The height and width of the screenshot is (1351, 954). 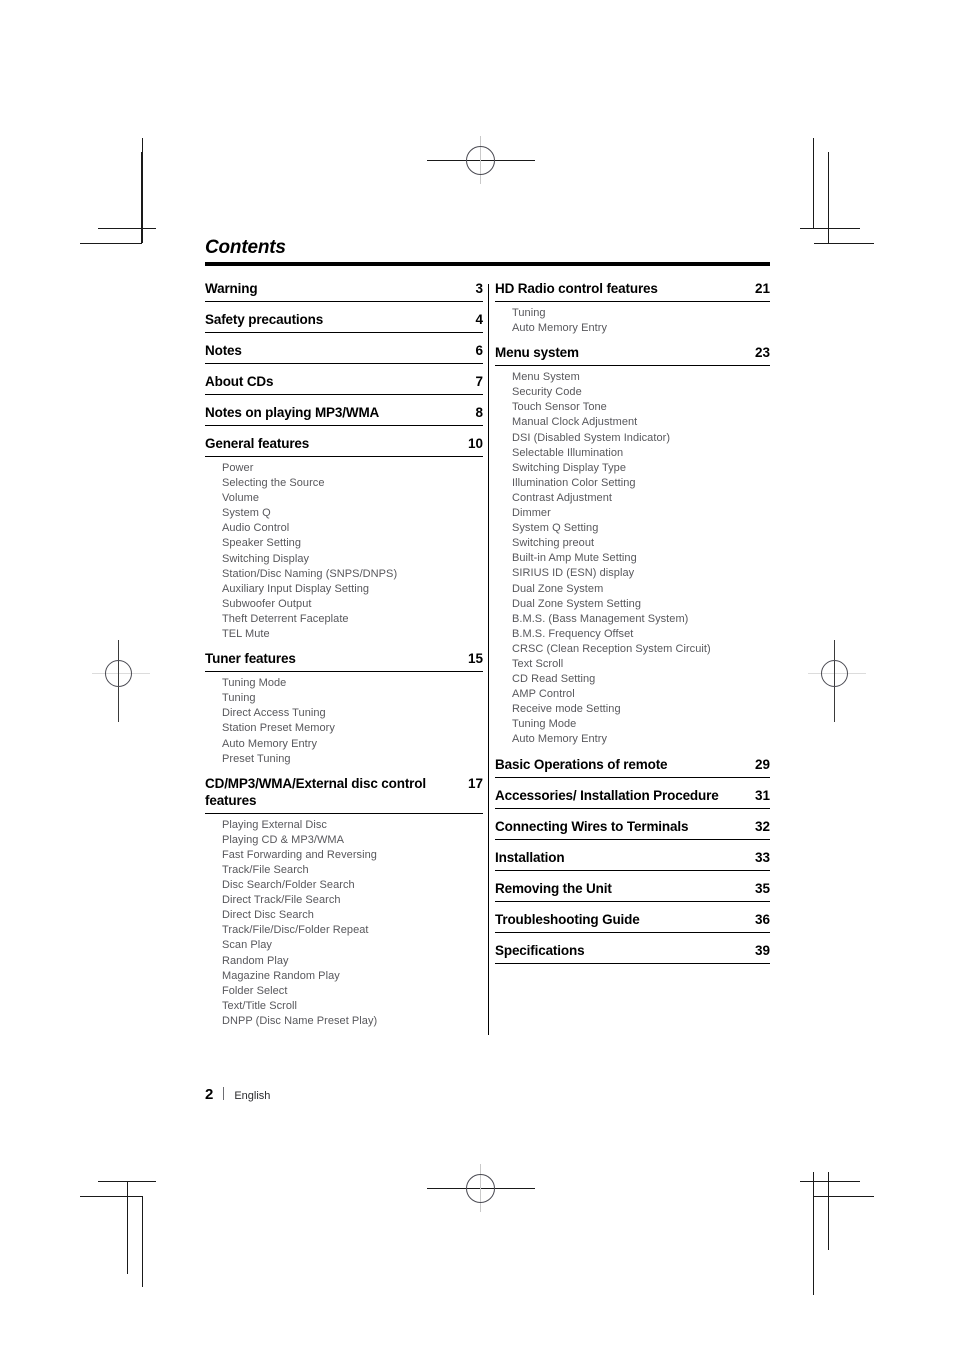 What do you see at coordinates (641, 377) in the screenshot?
I see `toc-subitem: Menu System` at bounding box center [641, 377].